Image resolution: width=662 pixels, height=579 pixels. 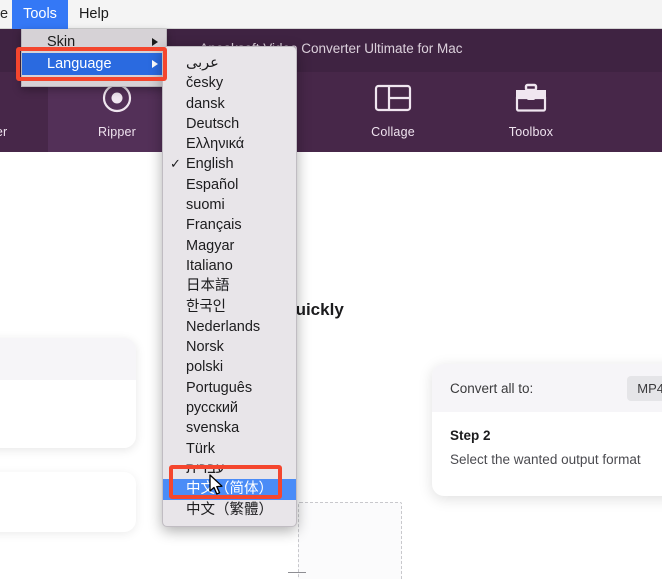 I want to click on language-menu-item: Nederlands, so click(x=229, y=327).